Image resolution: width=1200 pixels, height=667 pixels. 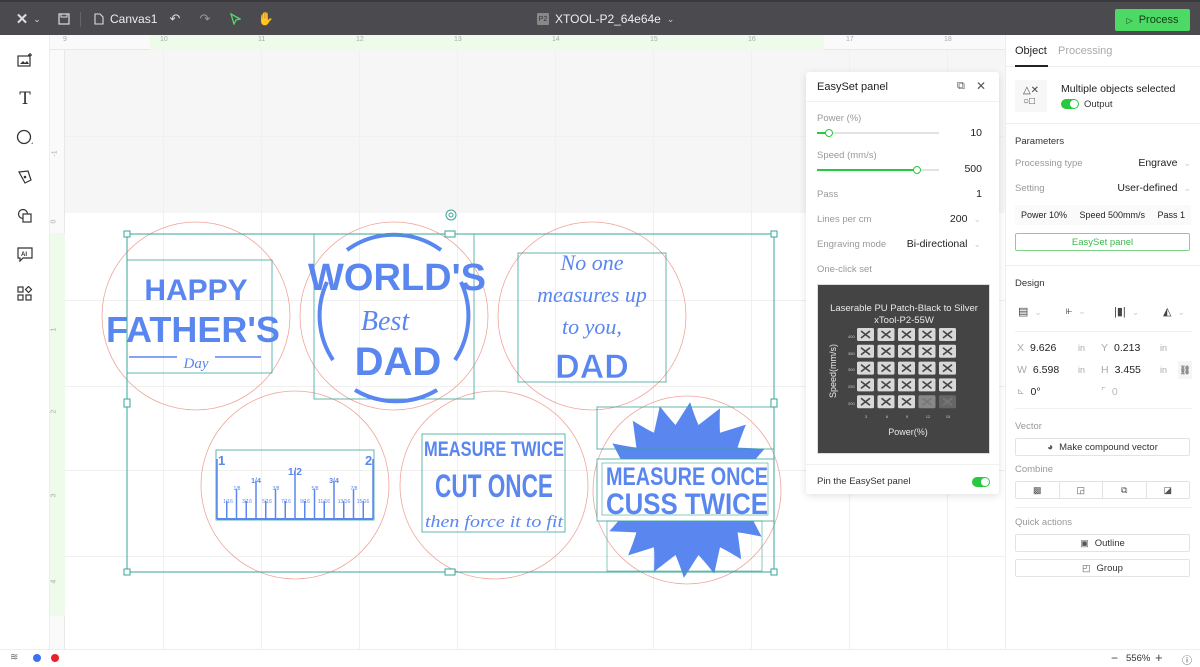 I want to click on tab-object: Object, so click(x=1031, y=51).